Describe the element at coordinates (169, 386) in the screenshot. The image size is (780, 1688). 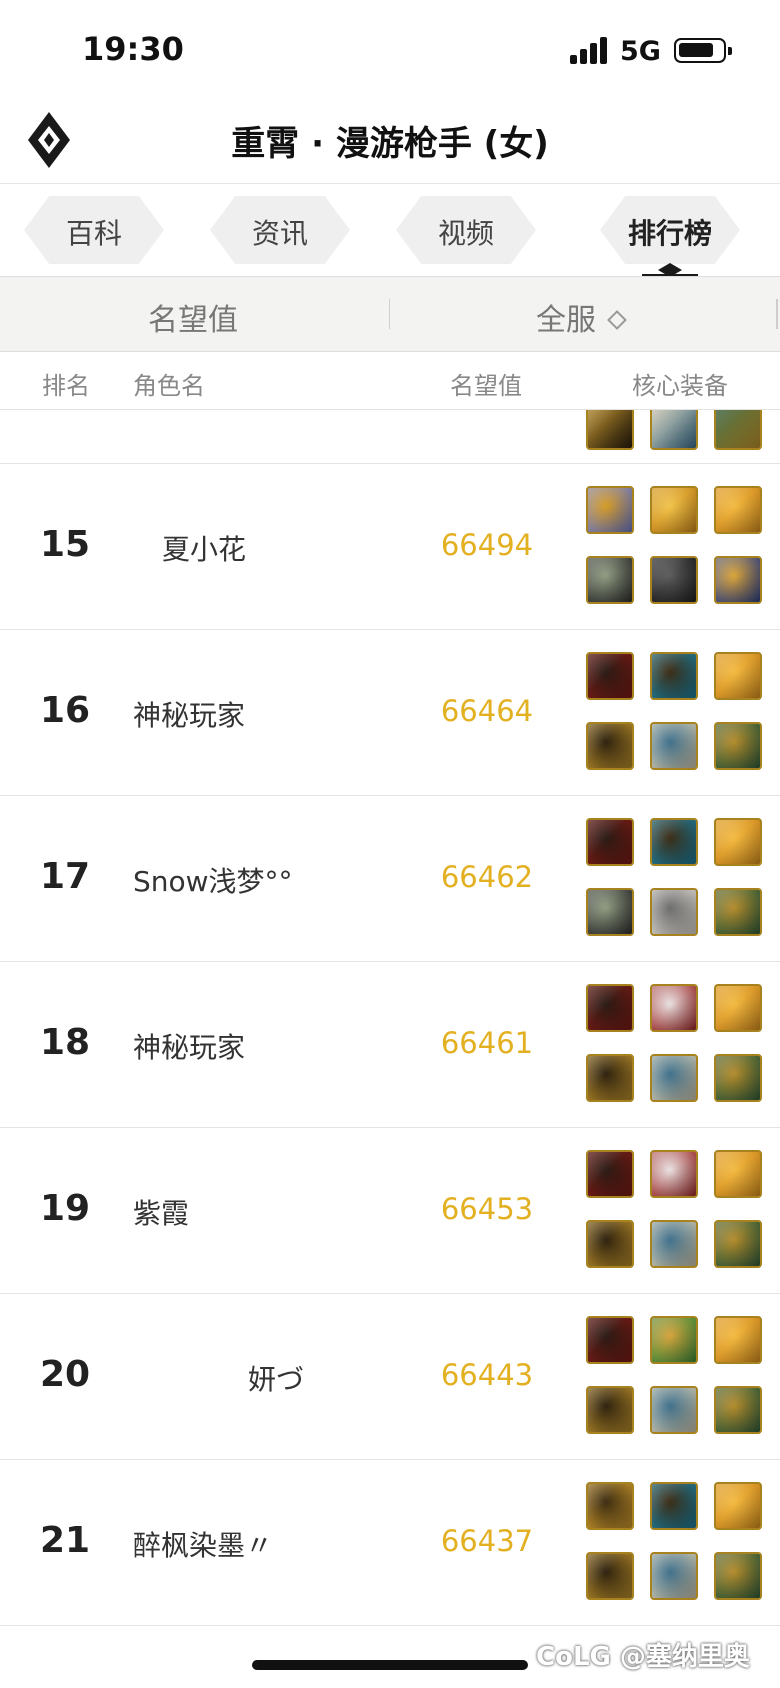
I see `col-name: 角色名` at that location.